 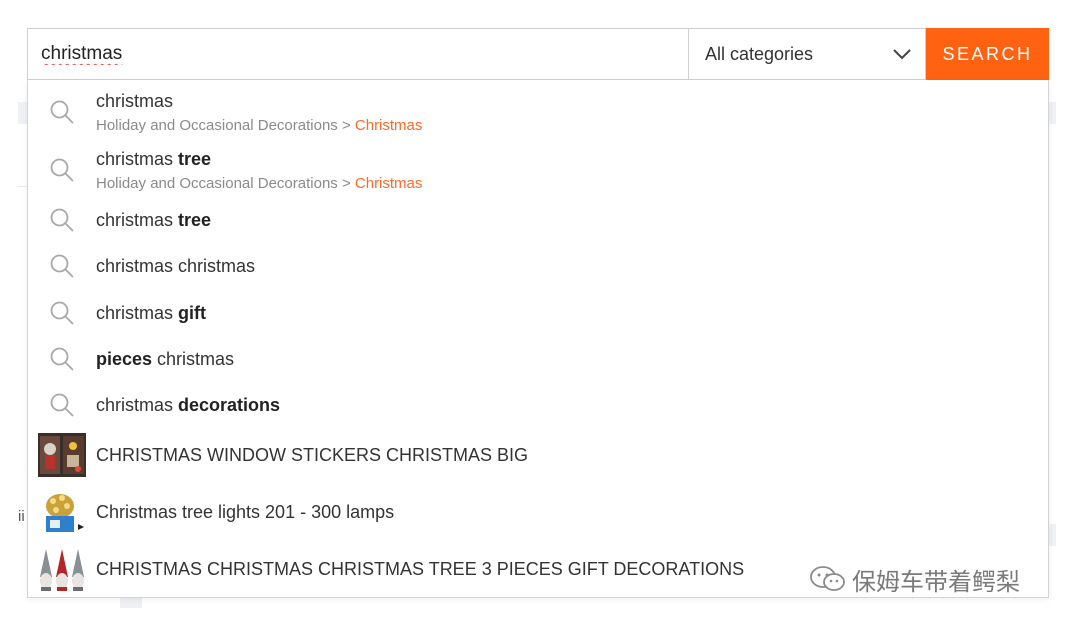 What do you see at coordinates (538, 405) in the screenshot?
I see `suggestion-item: christmas decorations` at bounding box center [538, 405].